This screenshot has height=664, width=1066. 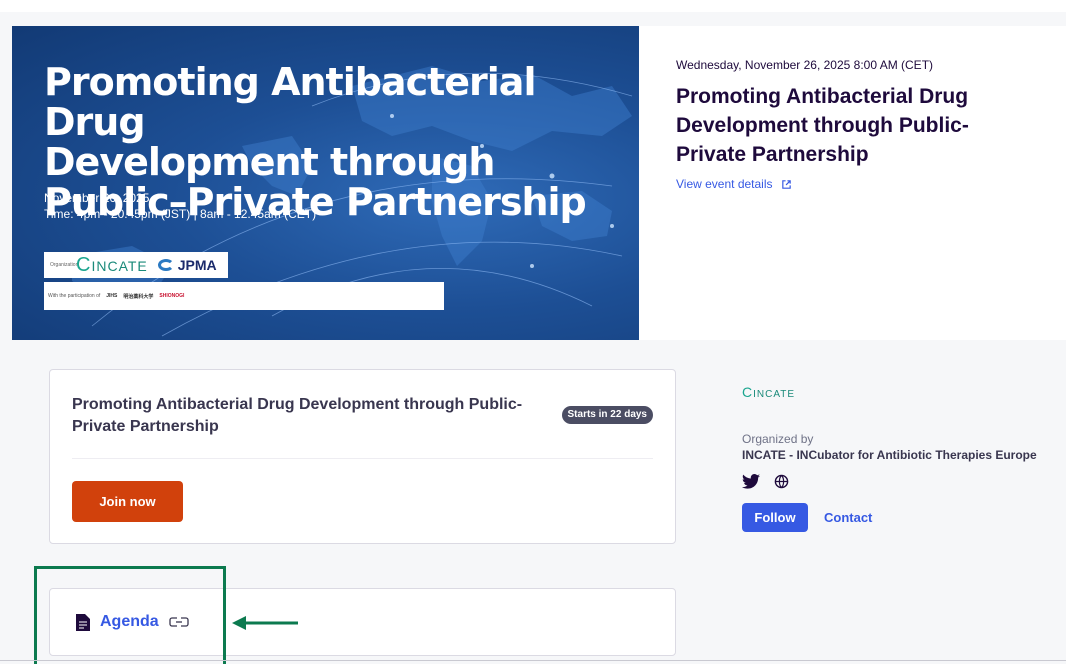 What do you see at coordinates (138, 296) in the screenshot?
I see `partner-logo: 明治薬科大学` at bounding box center [138, 296].